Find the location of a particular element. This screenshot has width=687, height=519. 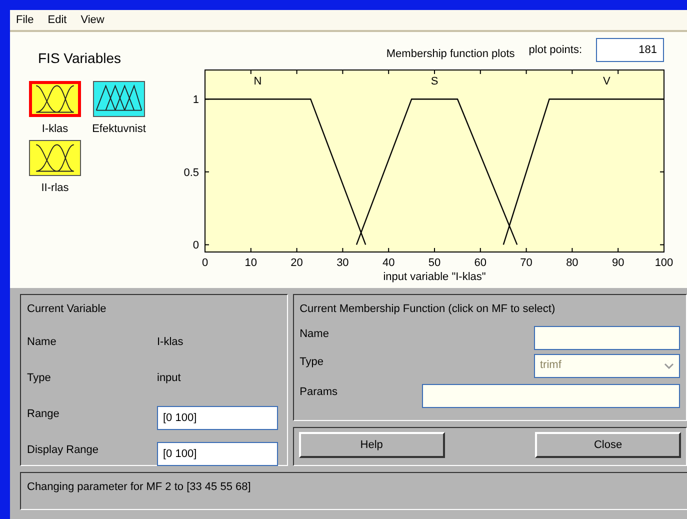

tick-label: 0.5 is located at coordinates (191, 172).